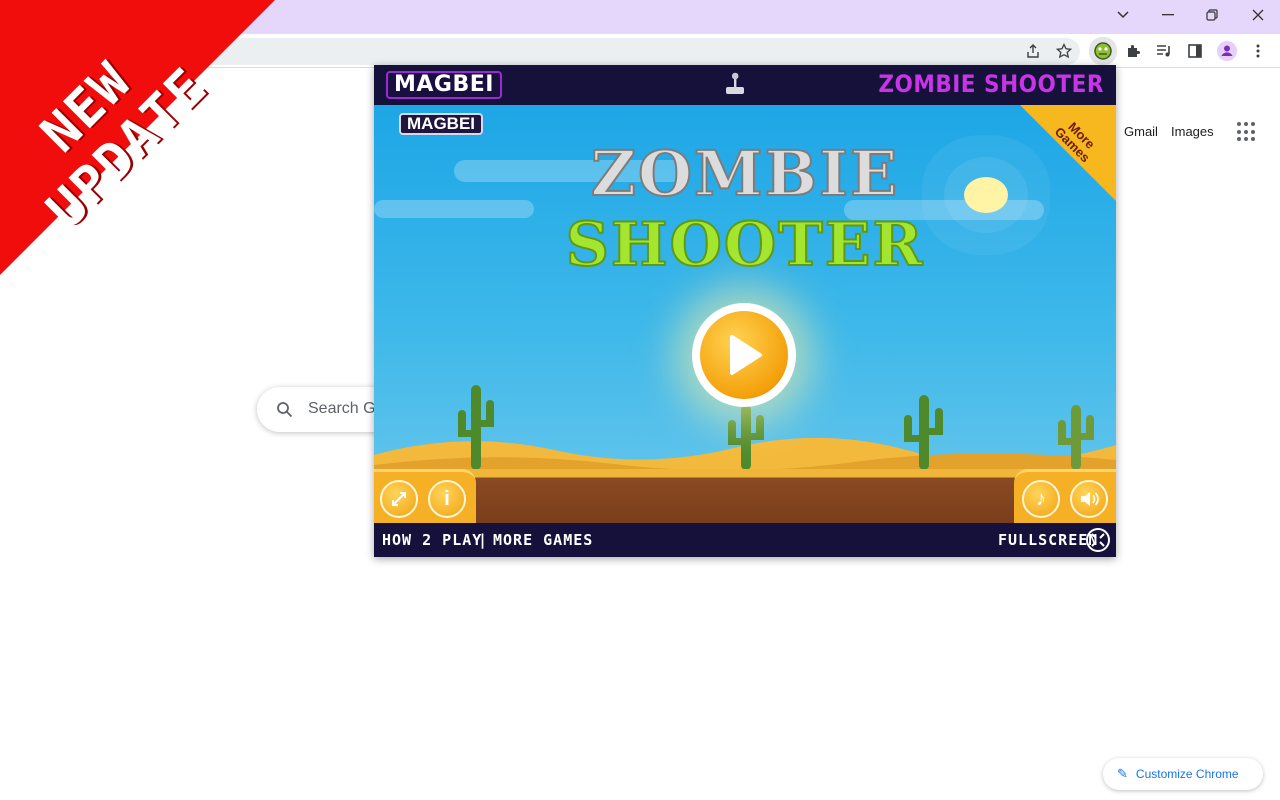 The image size is (1280, 800). I want to click on puzzle-icon, so click(1134, 51).